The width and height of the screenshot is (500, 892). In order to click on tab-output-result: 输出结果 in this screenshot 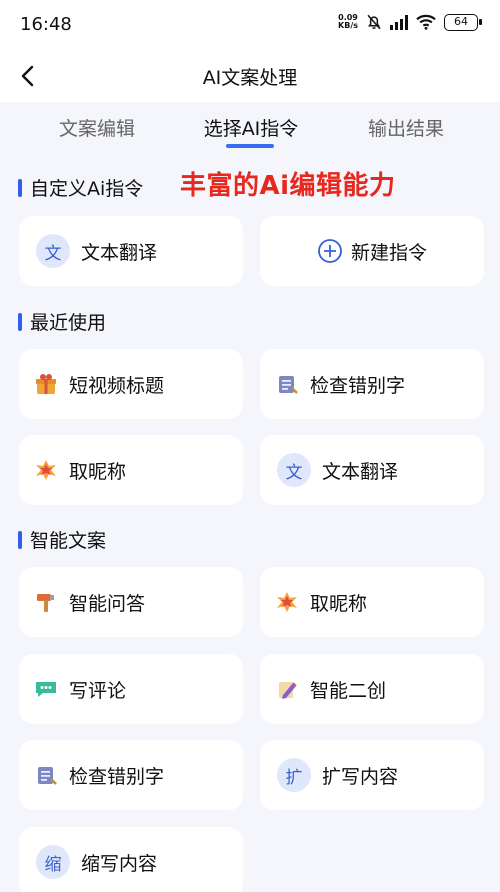, I will do `click(406, 127)`.